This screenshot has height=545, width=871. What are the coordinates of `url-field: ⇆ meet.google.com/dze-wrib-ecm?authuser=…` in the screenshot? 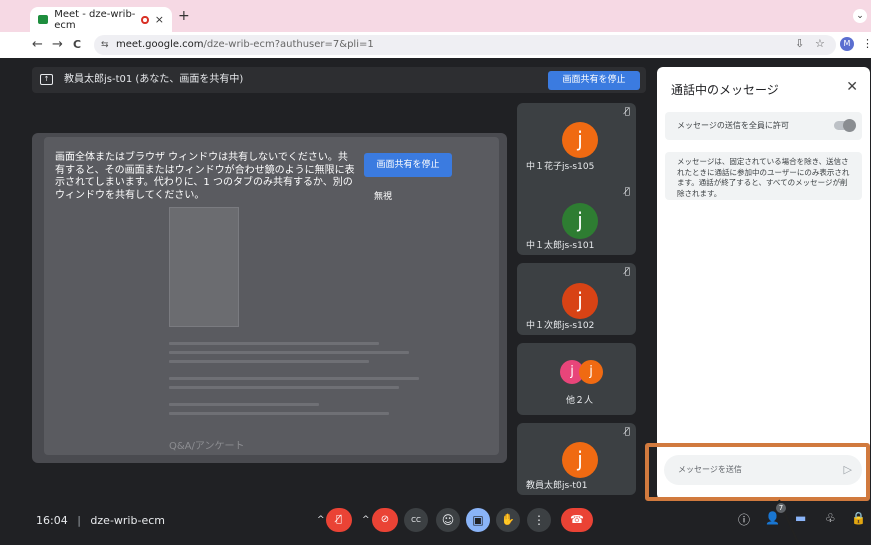 It's located at (465, 45).